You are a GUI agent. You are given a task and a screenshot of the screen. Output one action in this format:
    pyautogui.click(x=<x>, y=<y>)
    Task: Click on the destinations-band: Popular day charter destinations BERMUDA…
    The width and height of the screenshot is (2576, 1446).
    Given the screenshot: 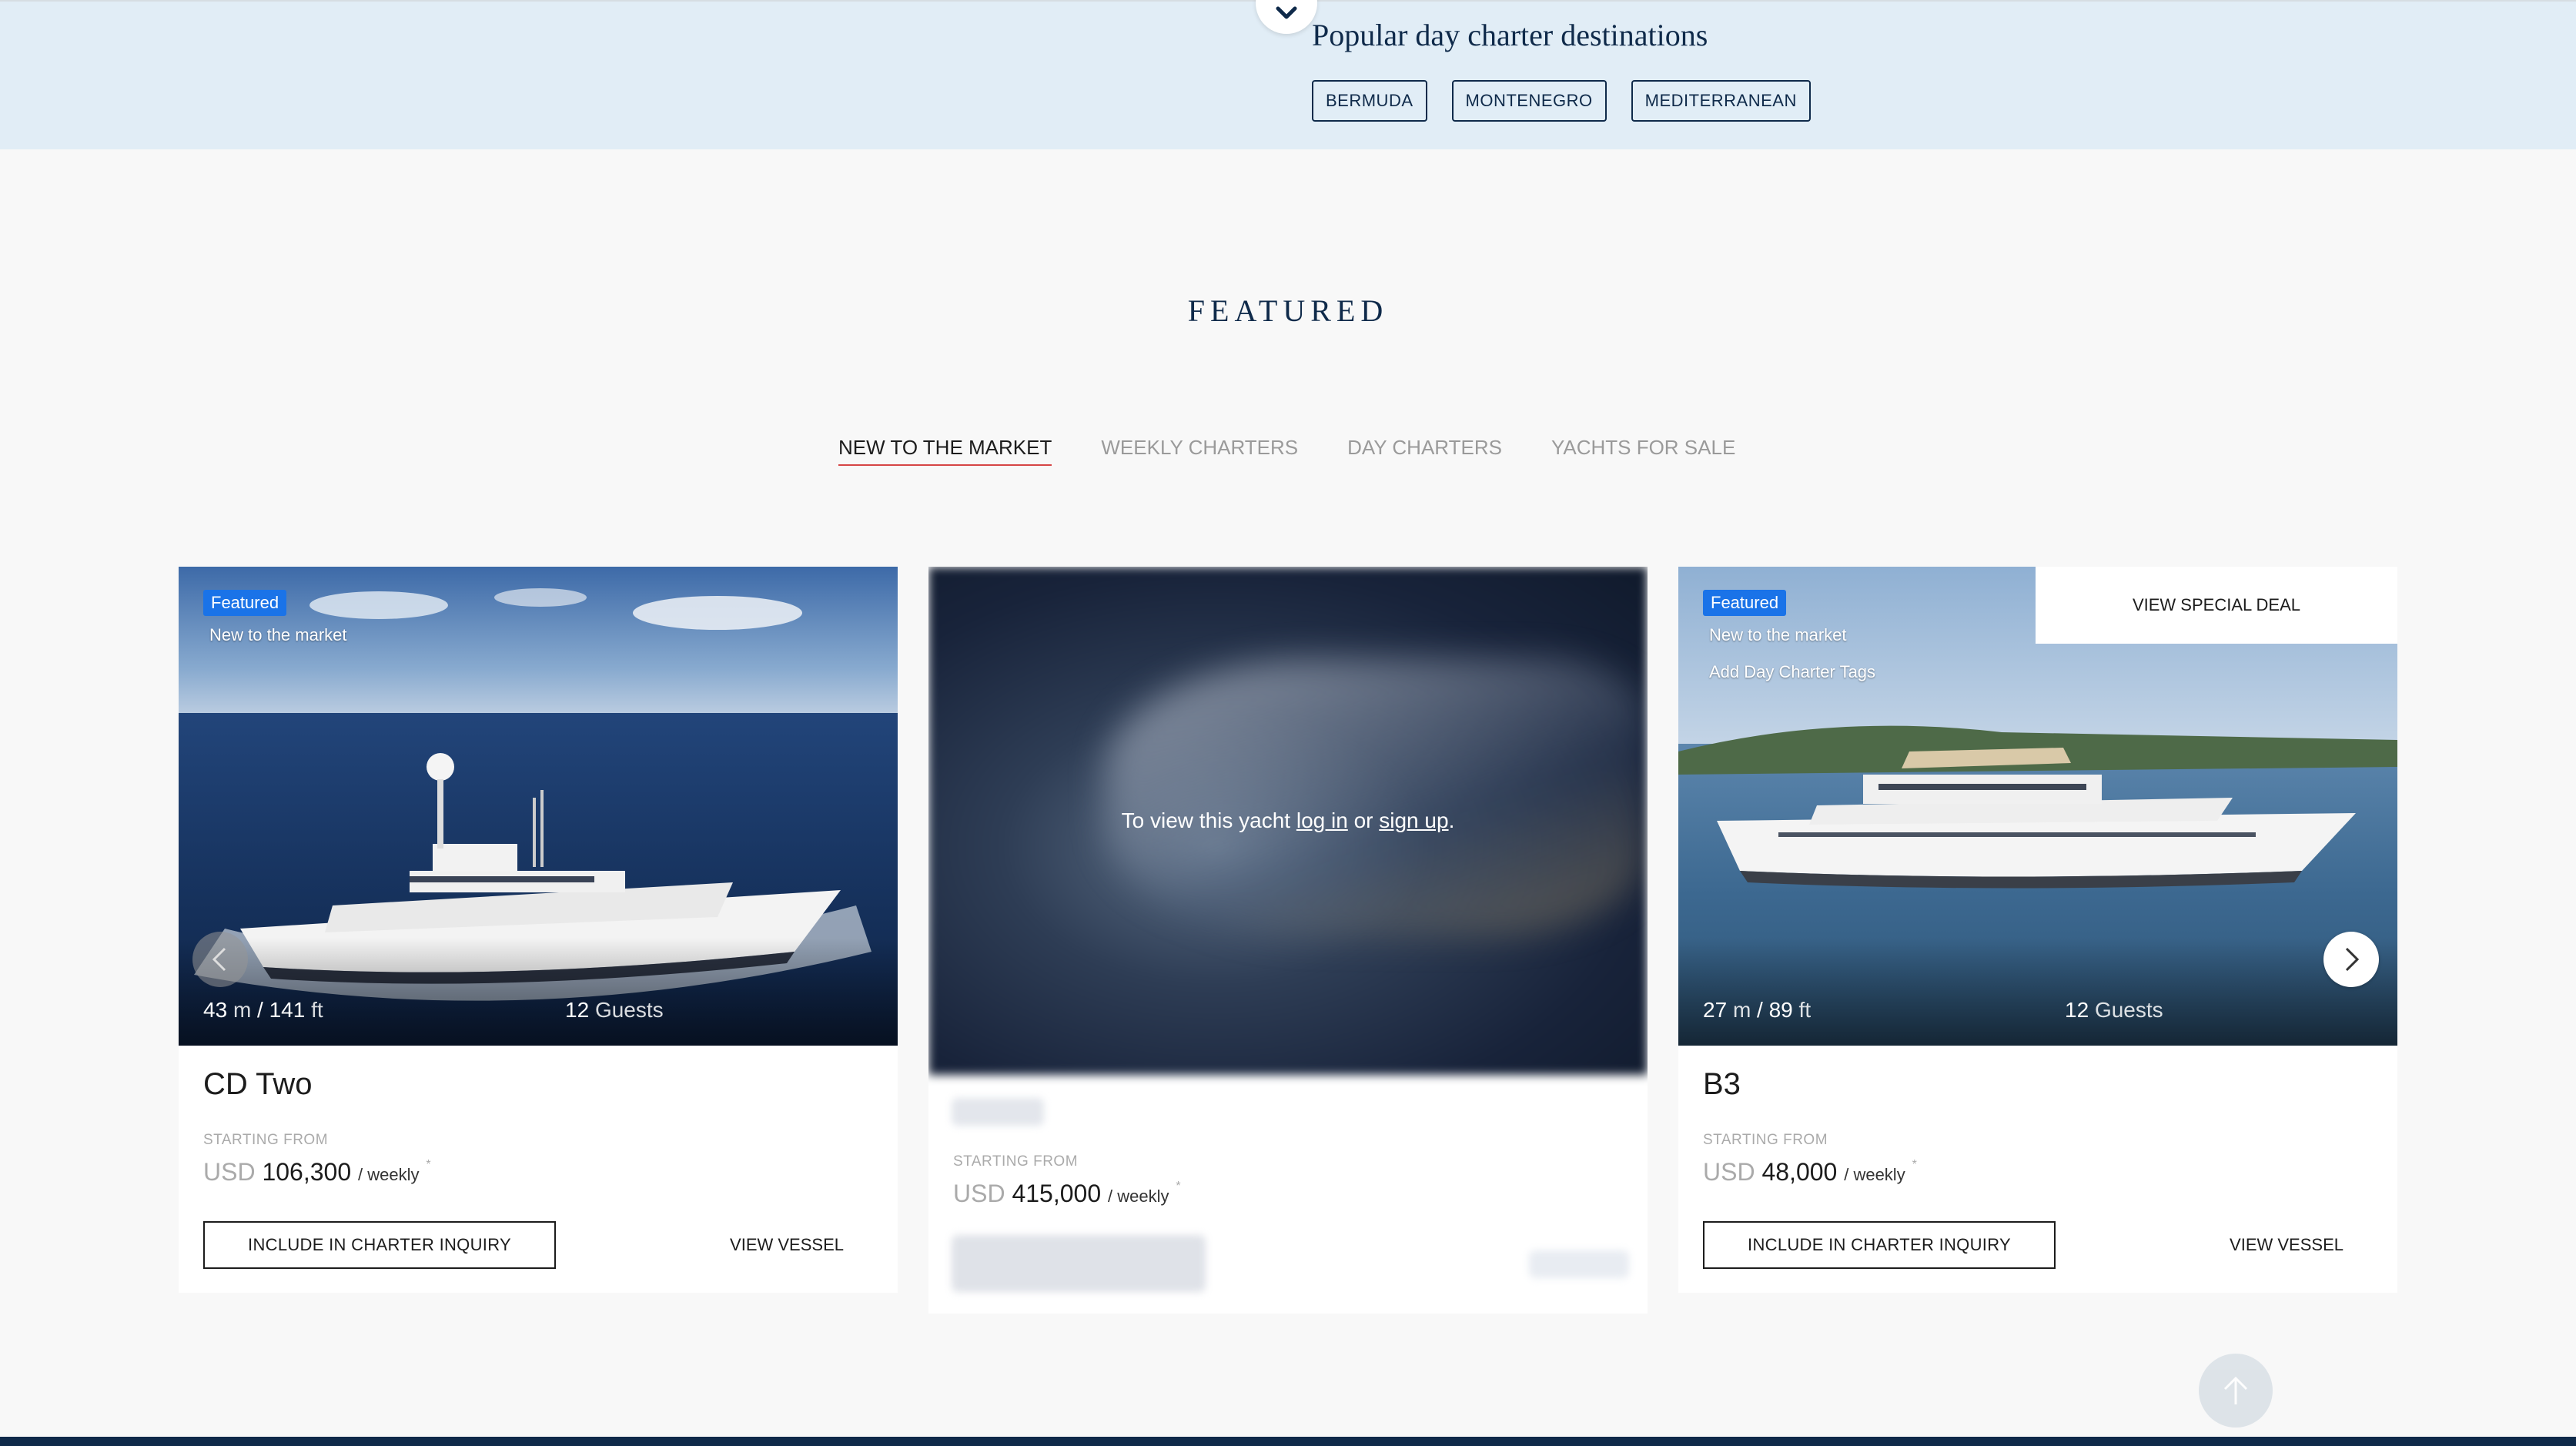 What is the action you would take?
    pyautogui.click(x=1288, y=74)
    